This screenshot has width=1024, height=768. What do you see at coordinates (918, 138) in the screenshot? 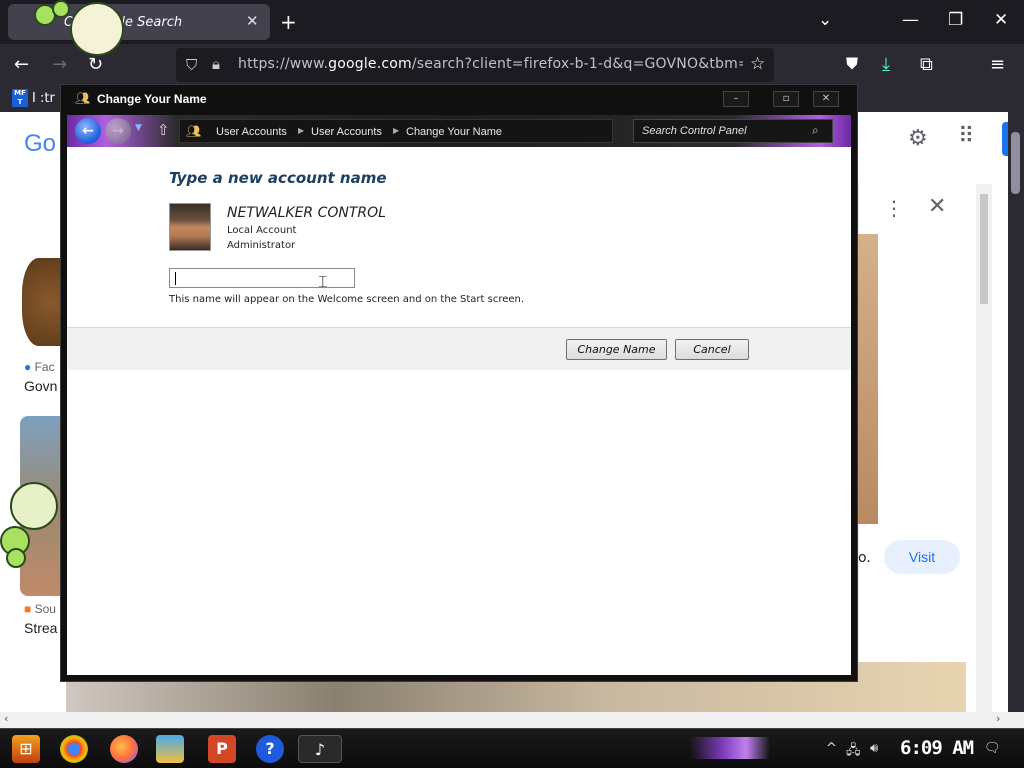
I see `settings-gear-icon: ⚙` at bounding box center [918, 138].